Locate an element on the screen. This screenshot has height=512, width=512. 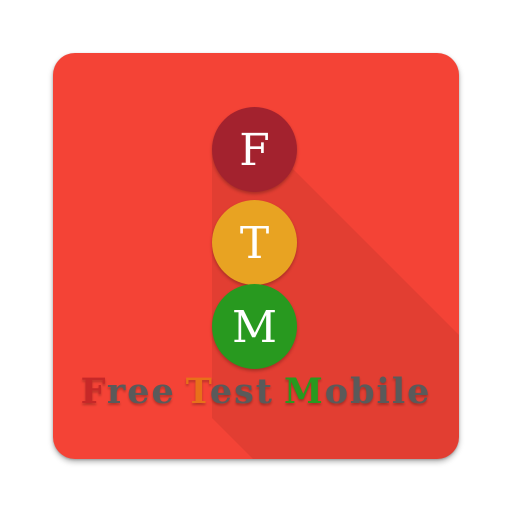
title-initial-f: F is located at coordinates (93, 391).